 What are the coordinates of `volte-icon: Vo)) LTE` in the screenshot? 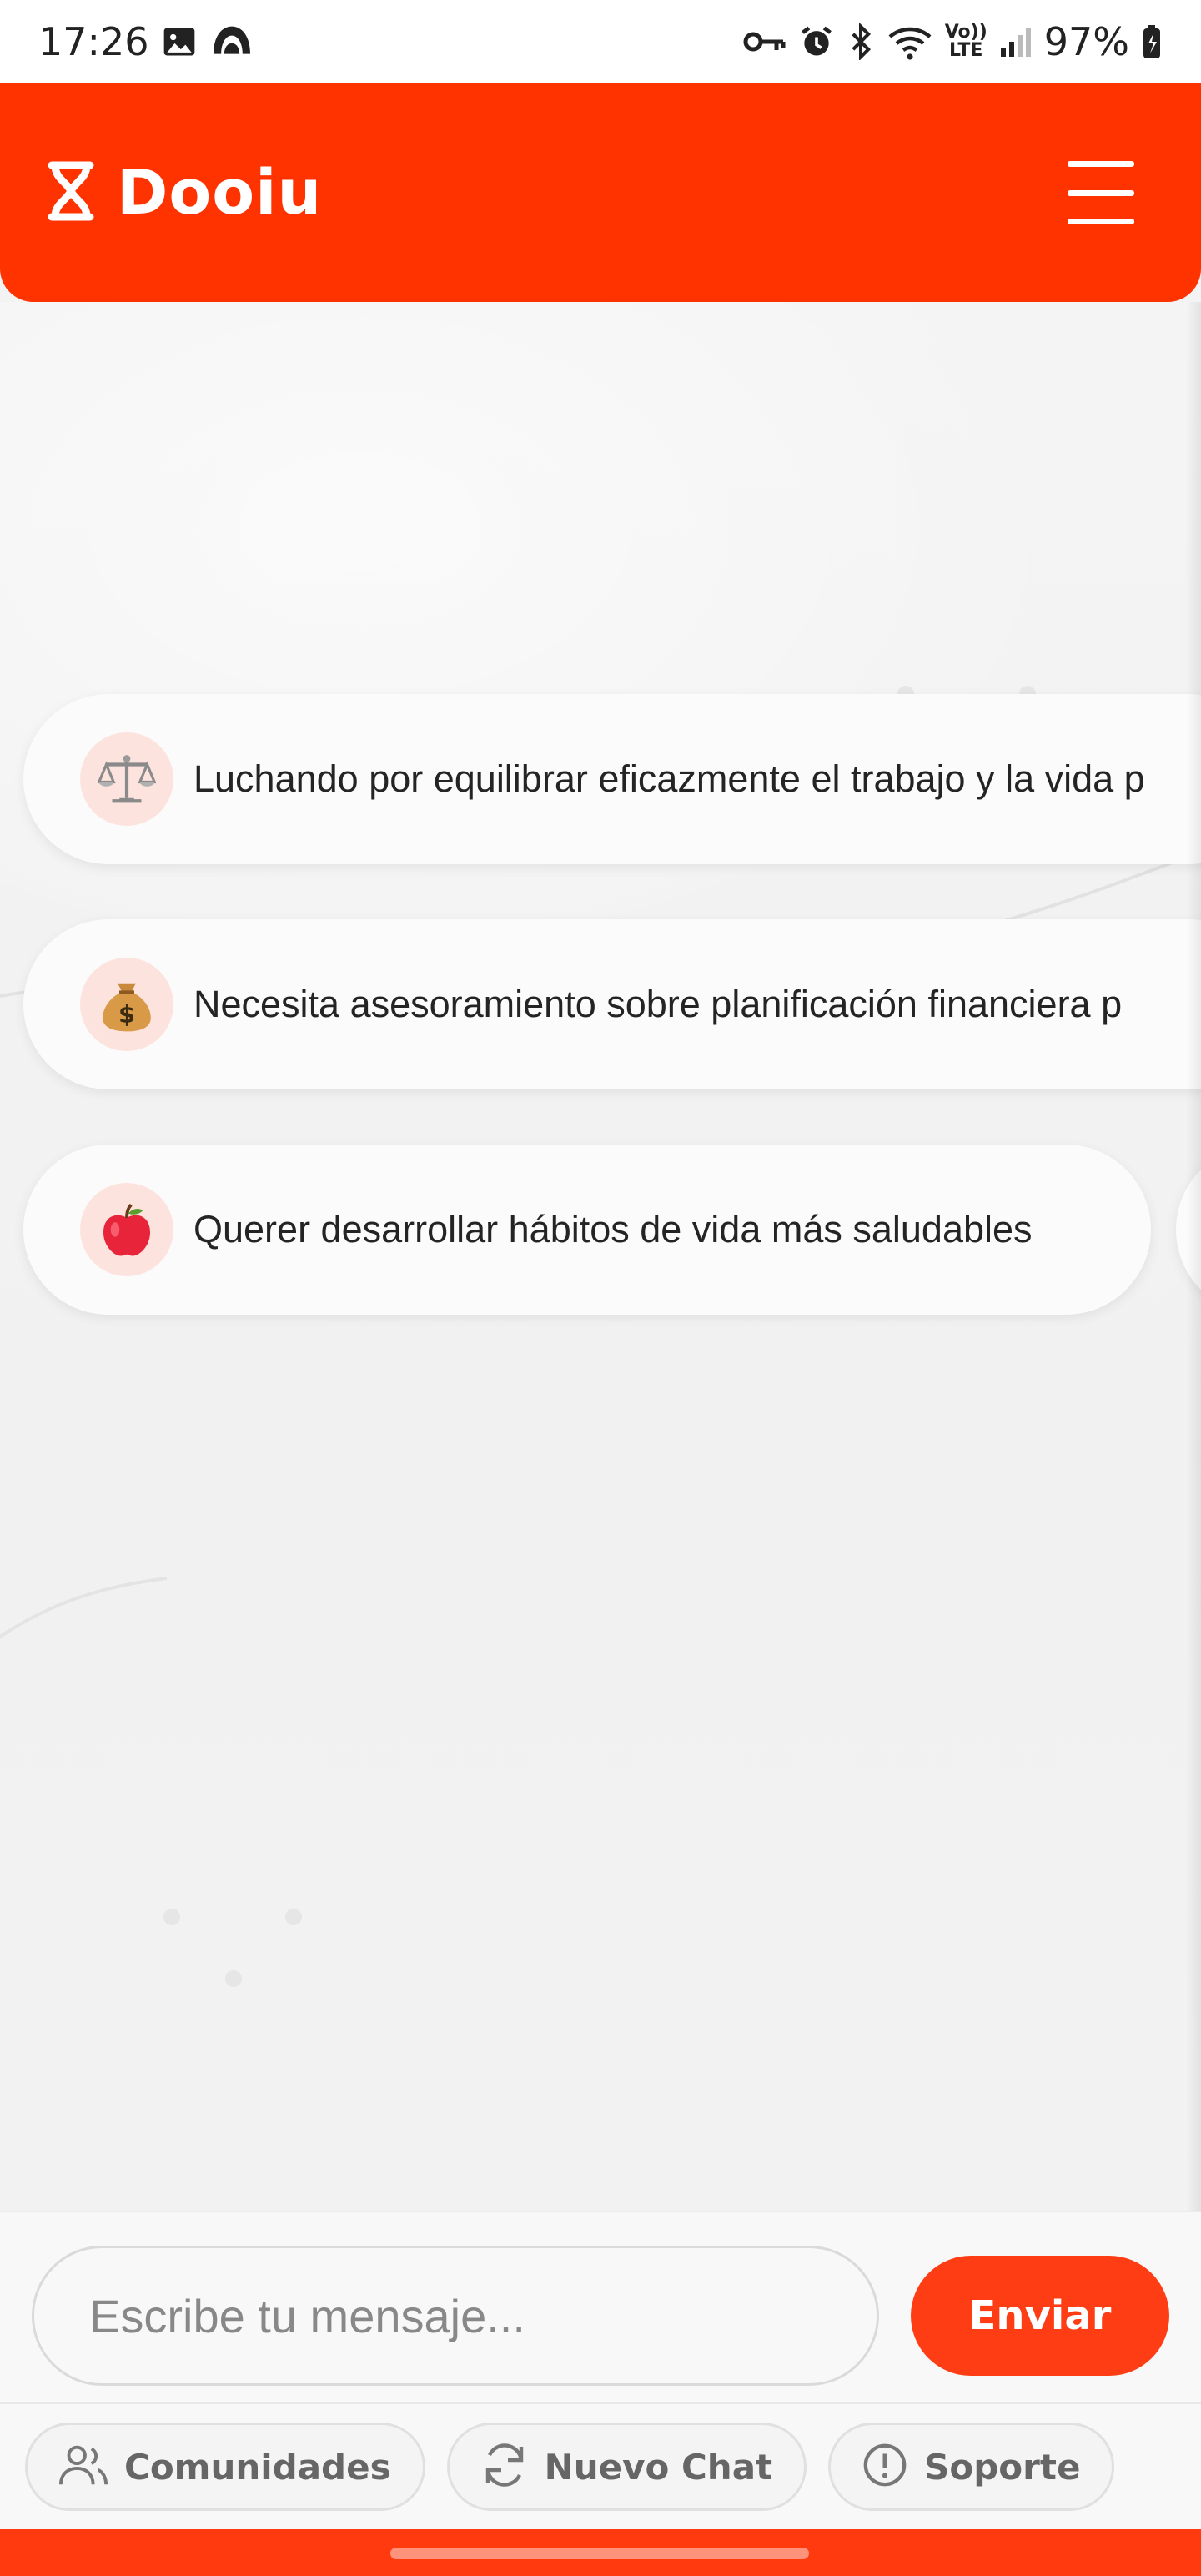 It's located at (966, 41).